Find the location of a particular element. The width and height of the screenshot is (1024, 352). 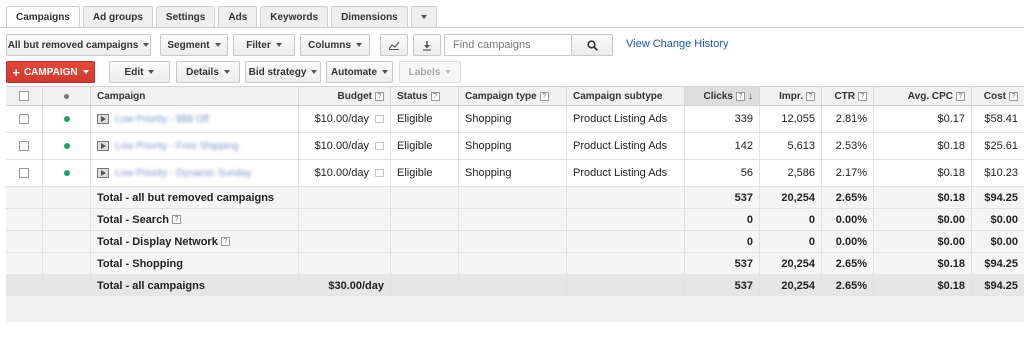

row-impr: 5,613 is located at coordinates (790, 146).